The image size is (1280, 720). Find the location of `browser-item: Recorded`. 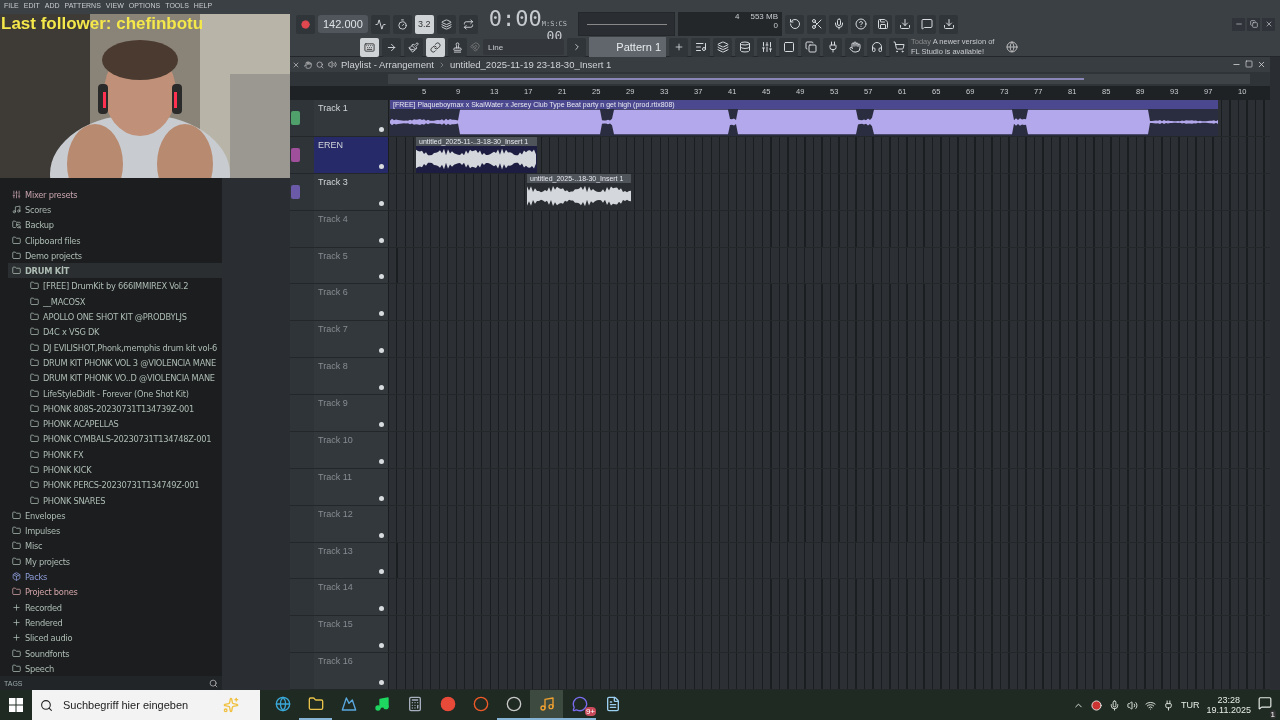

browser-item: Recorded is located at coordinates (115, 607).